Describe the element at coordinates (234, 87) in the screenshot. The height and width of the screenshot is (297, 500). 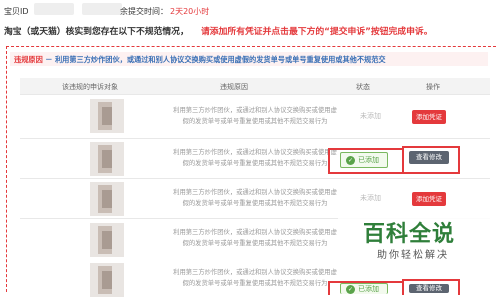
I see `header-reason: 违规原因` at that location.